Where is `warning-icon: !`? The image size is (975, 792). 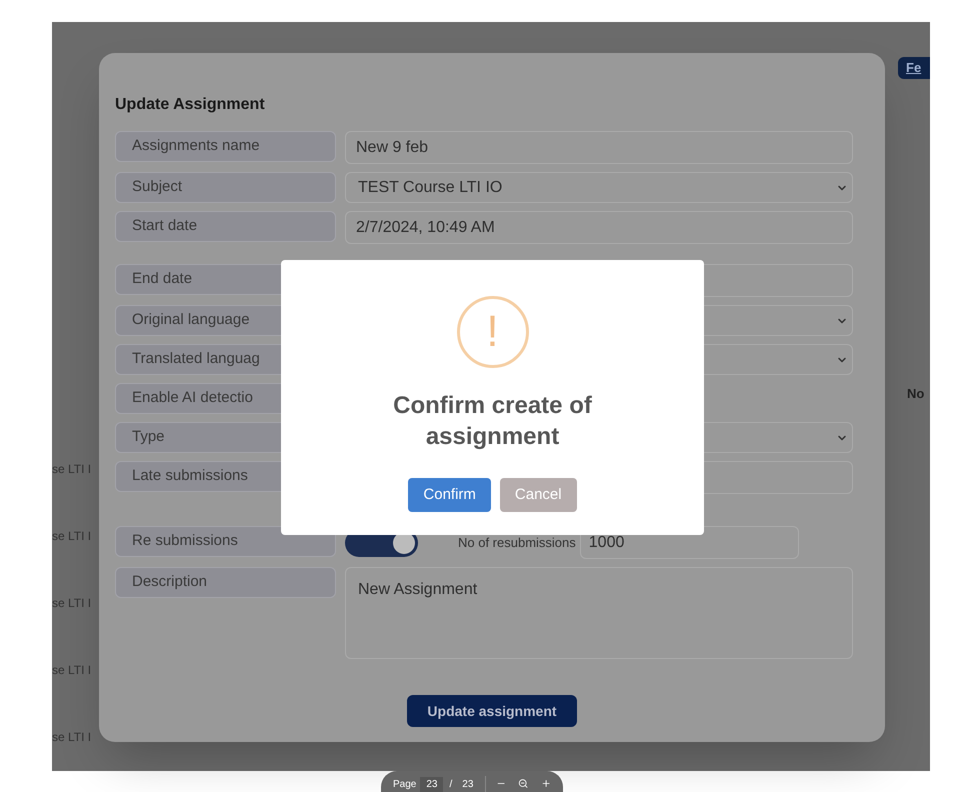
warning-icon: ! is located at coordinates (492, 332).